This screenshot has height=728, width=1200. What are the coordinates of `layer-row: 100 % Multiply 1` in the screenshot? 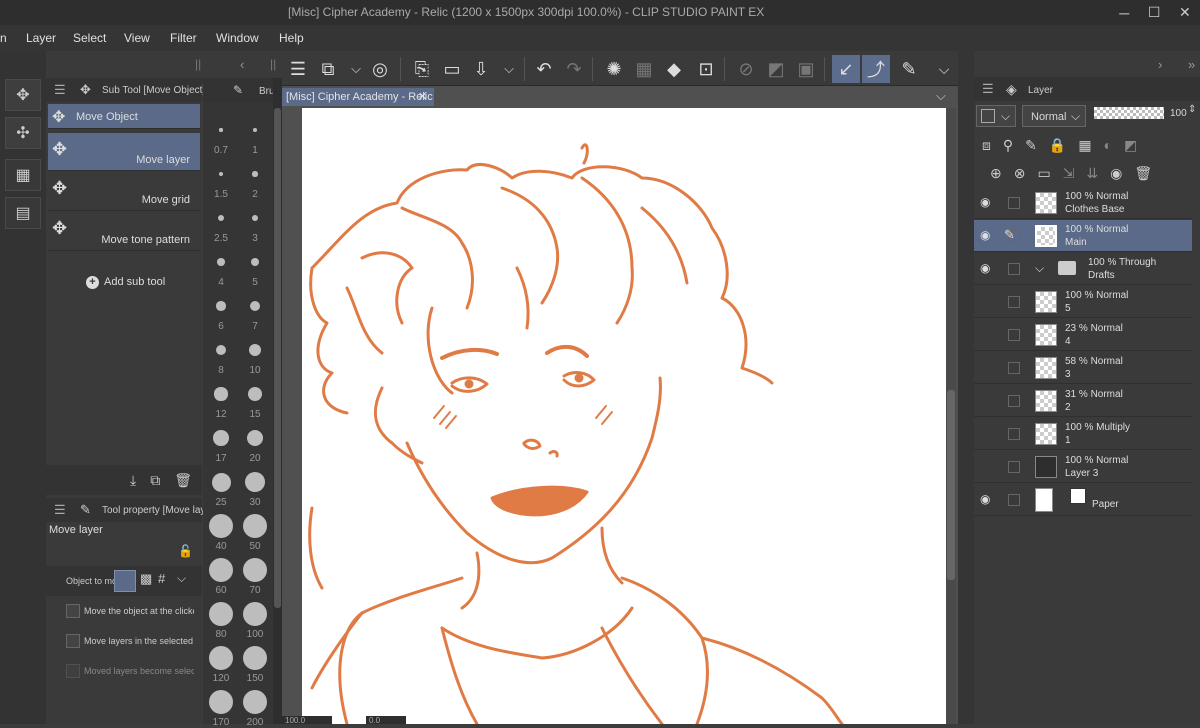 It's located at (1083, 434).